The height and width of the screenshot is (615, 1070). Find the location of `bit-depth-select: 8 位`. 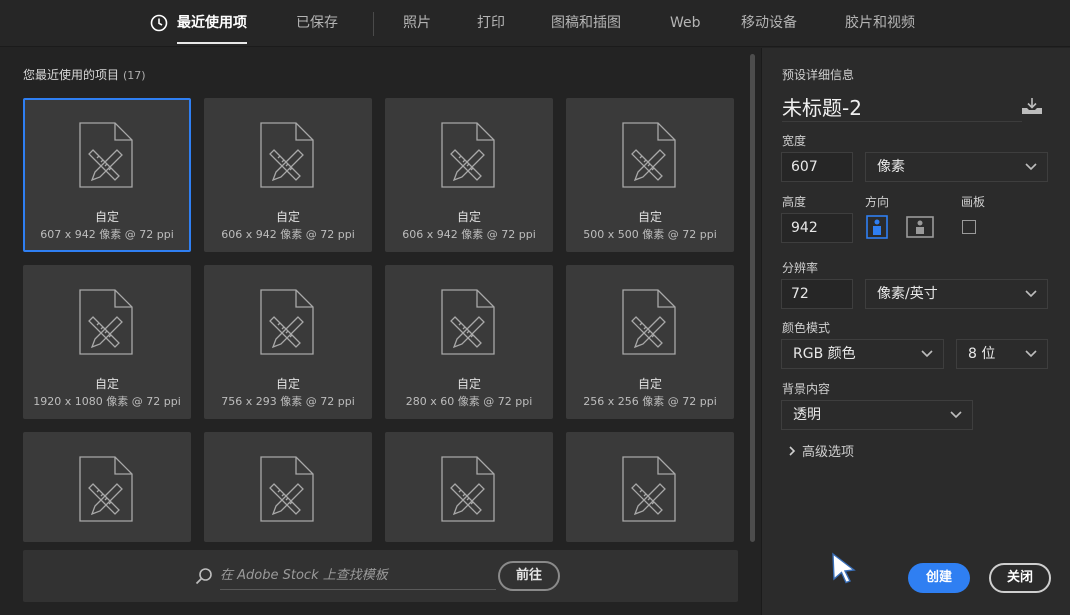

bit-depth-select: 8 位 is located at coordinates (1002, 354).